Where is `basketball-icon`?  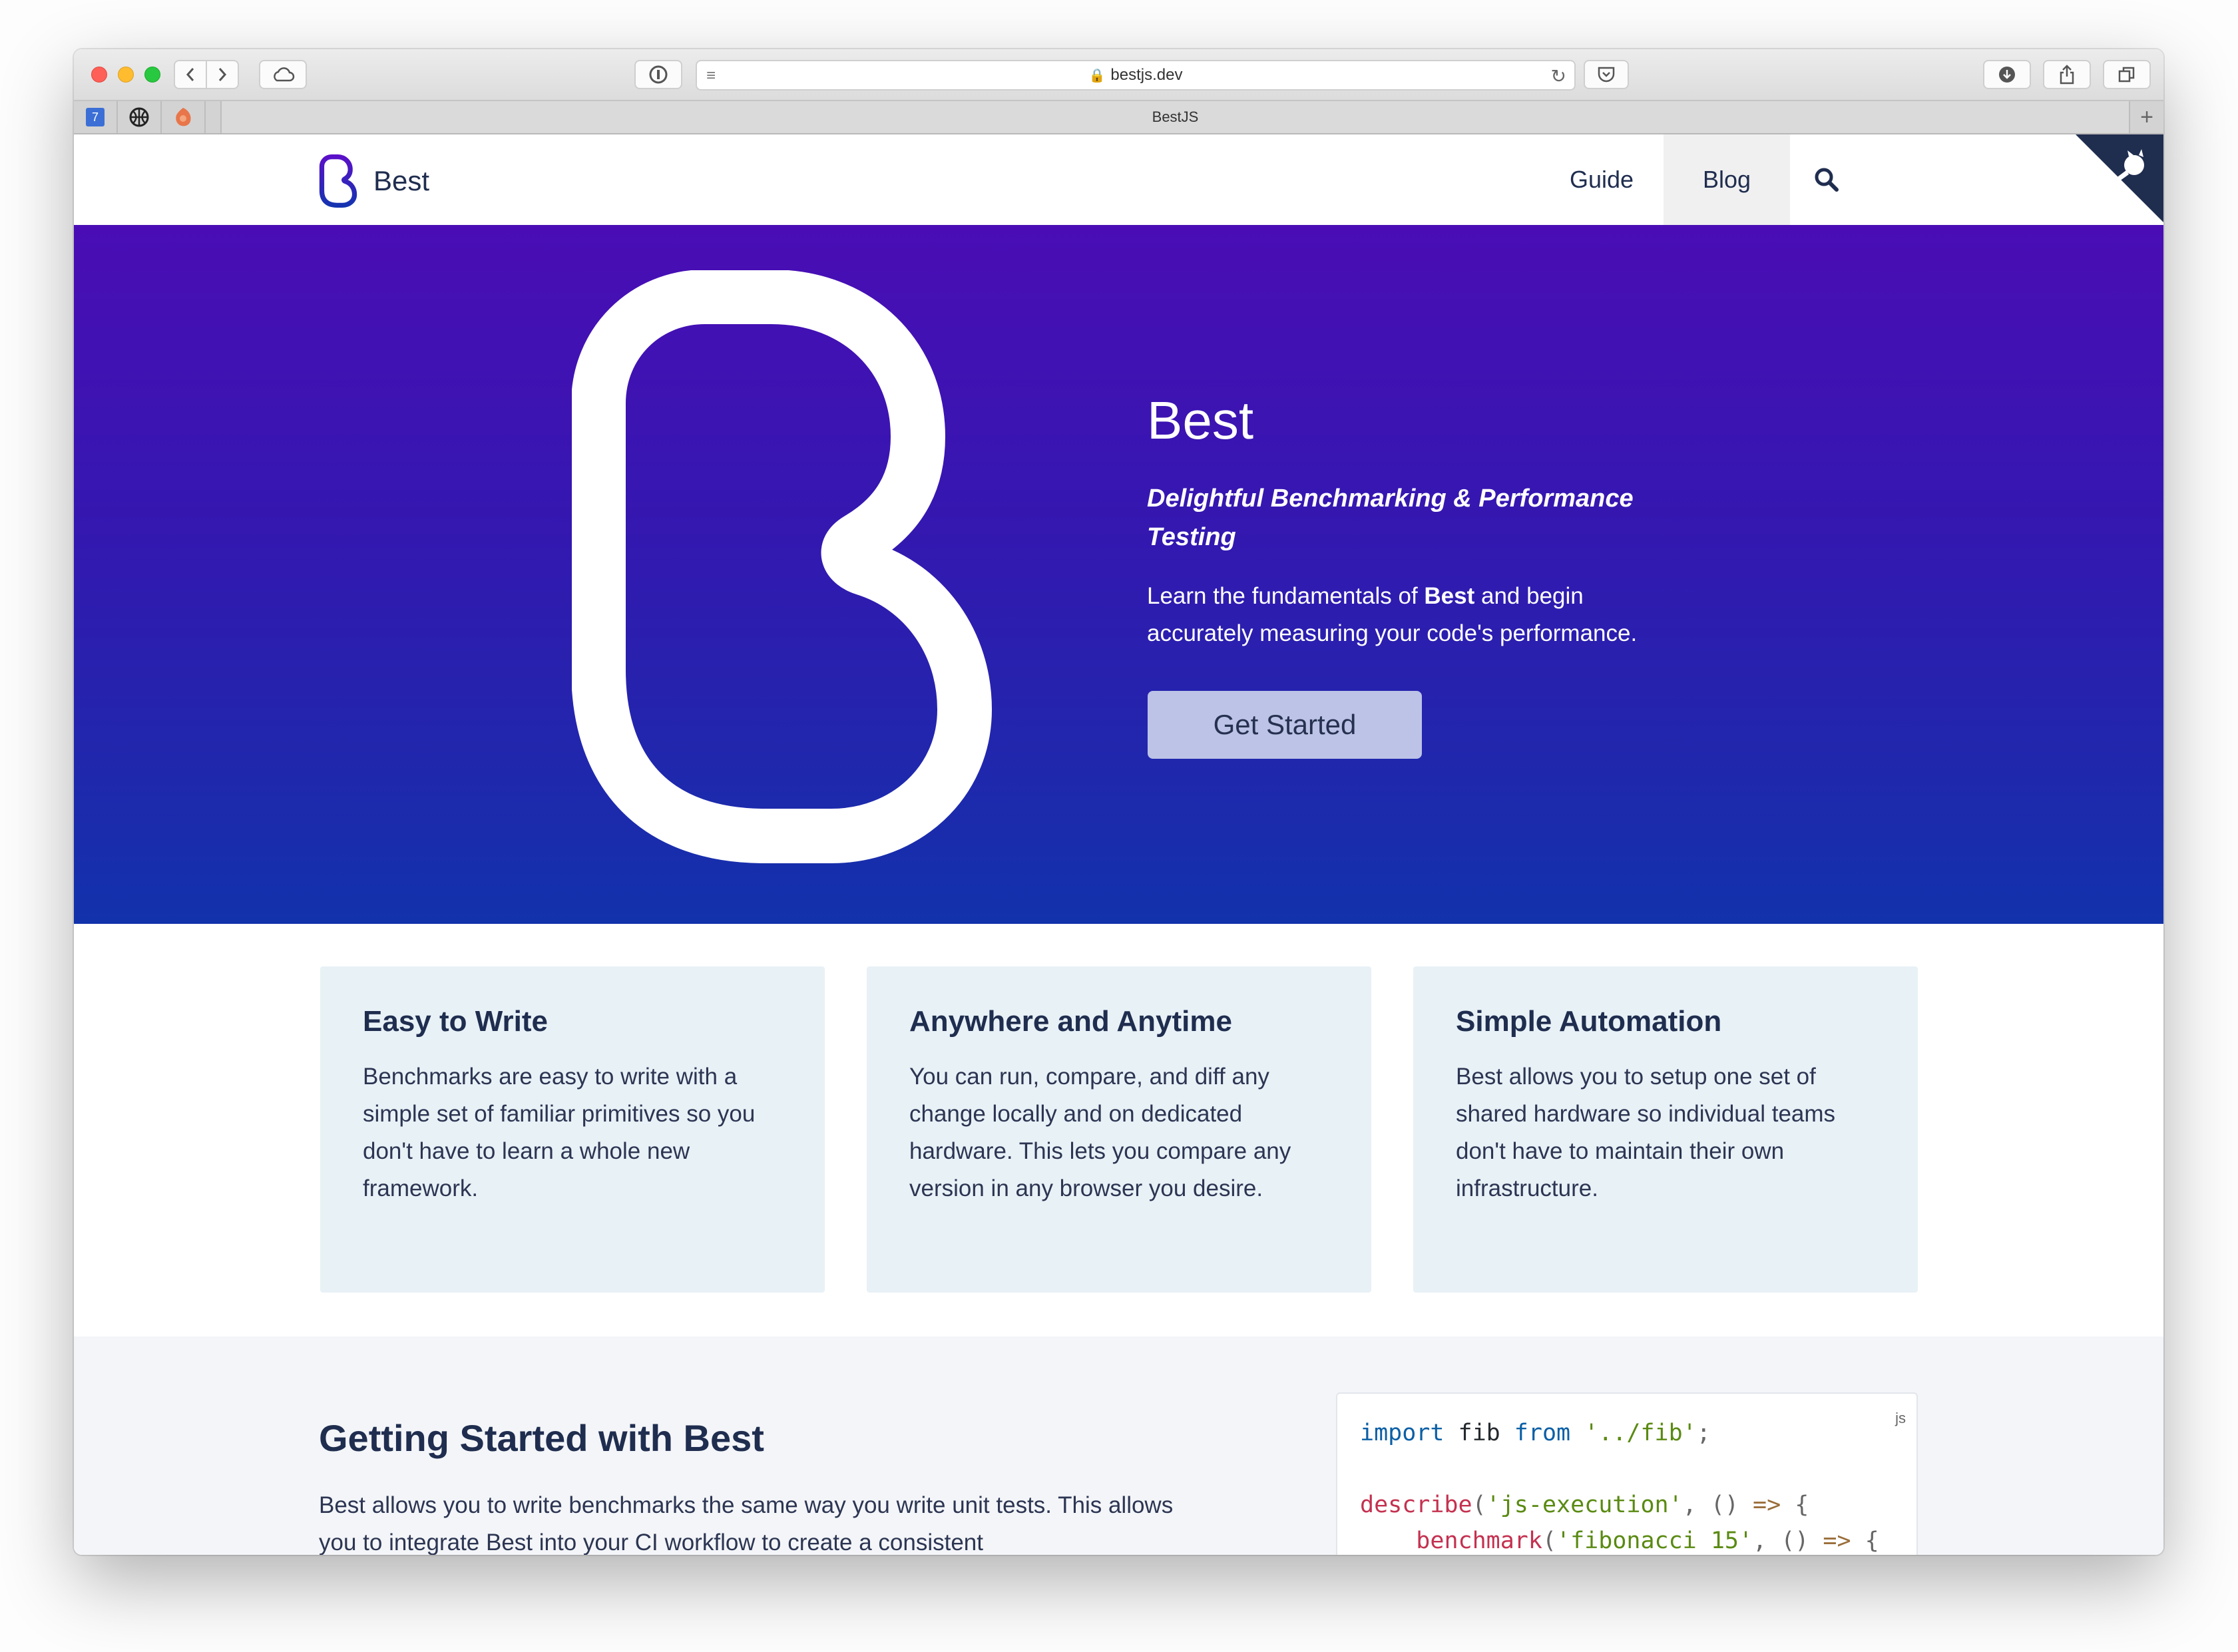 basketball-icon is located at coordinates (139, 117).